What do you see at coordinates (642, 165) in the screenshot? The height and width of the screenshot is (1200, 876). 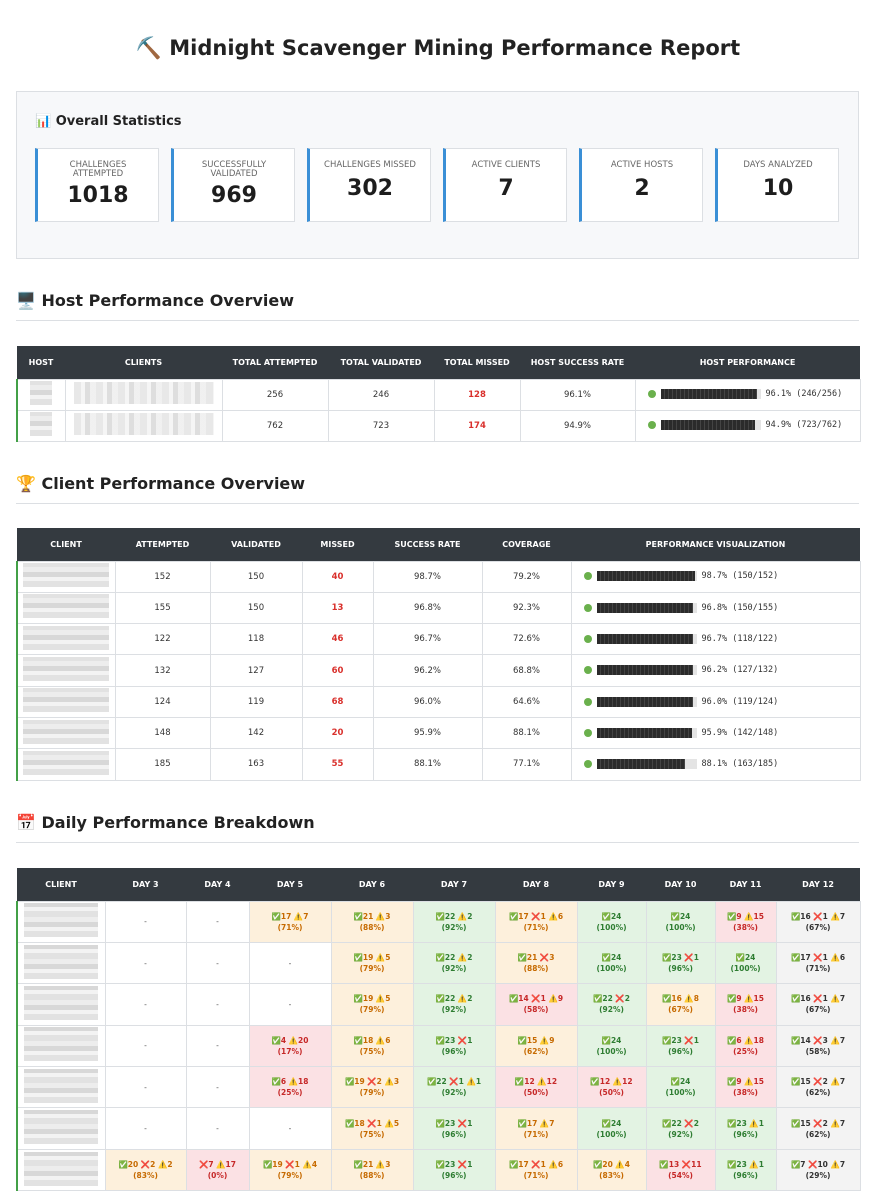 I see `stat-label: Active Hosts` at bounding box center [642, 165].